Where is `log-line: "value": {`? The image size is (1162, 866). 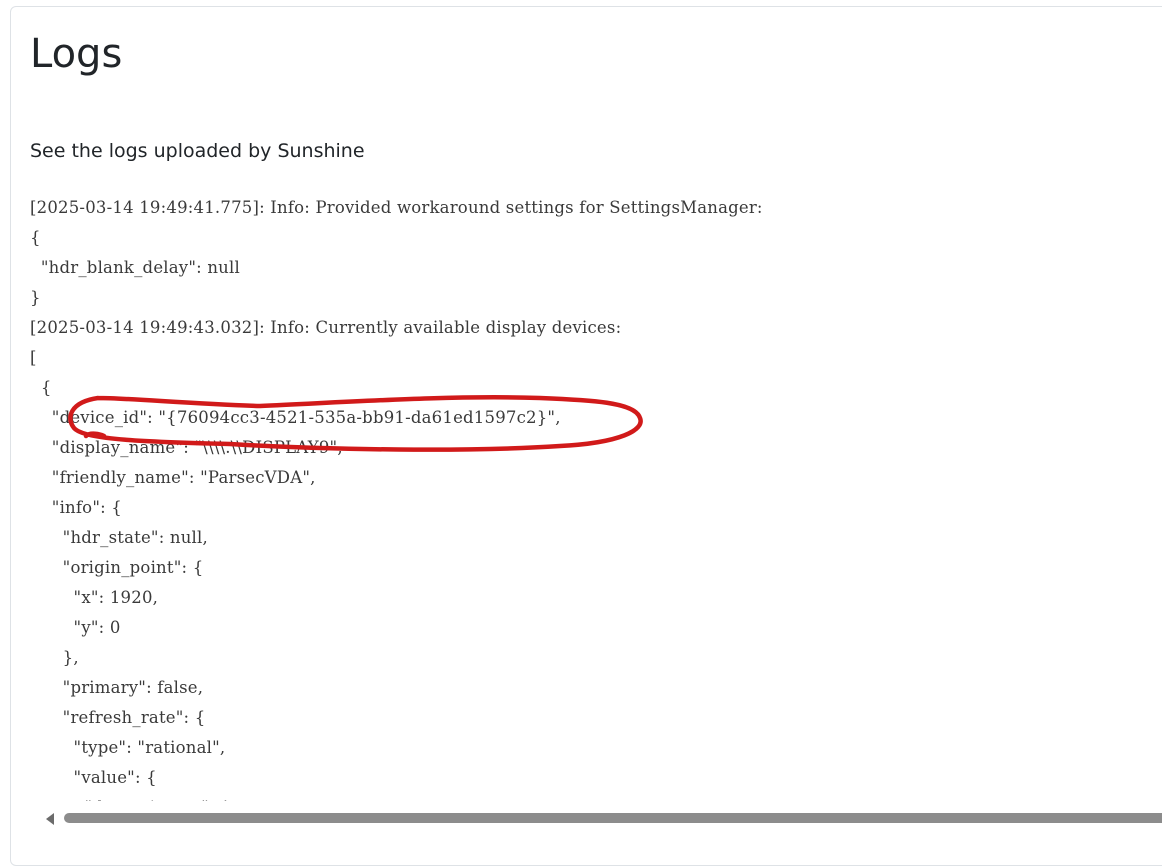
log-line: "value": { is located at coordinates (93, 777).